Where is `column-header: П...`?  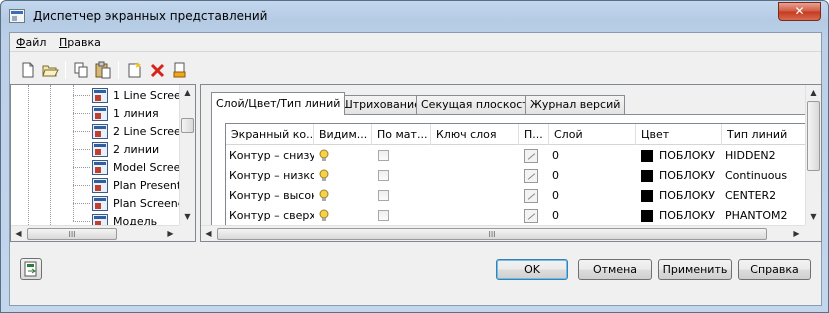
column-header: П... is located at coordinates (534, 134).